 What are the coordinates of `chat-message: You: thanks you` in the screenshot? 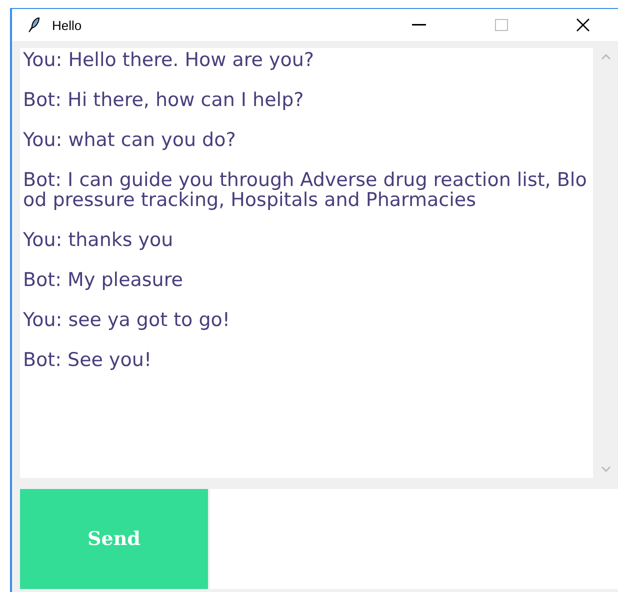 It's located at (98, 240).